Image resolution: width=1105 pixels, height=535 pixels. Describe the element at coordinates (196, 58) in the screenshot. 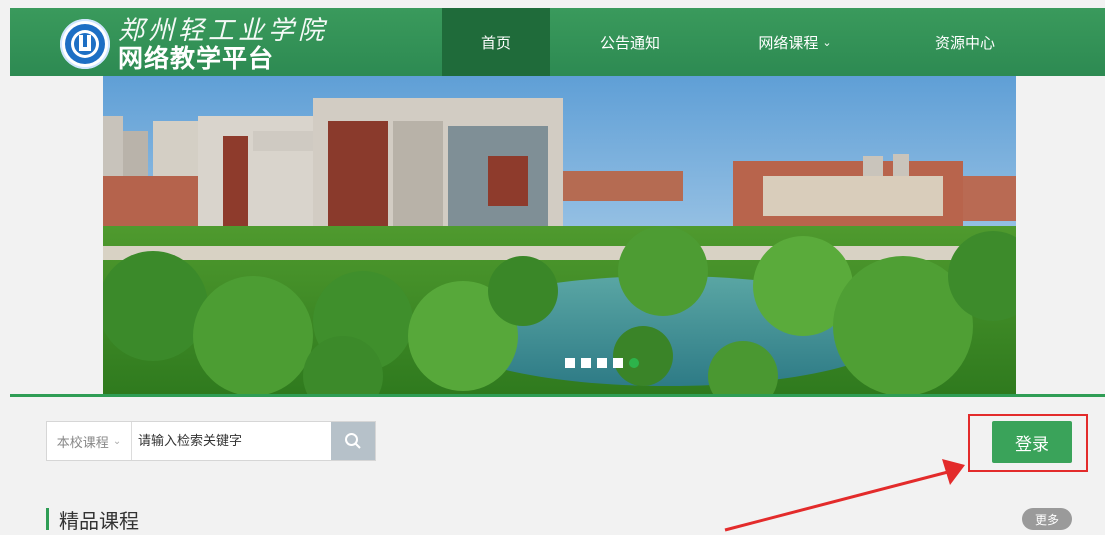

I see `platform-name: 网络教学平台` at that location.